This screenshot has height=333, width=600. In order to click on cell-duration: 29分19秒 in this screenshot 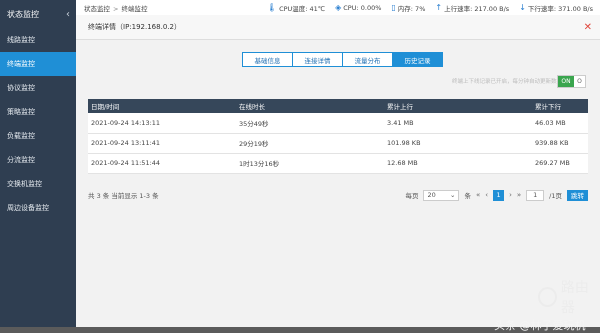, I will do `click(254, 144)`.